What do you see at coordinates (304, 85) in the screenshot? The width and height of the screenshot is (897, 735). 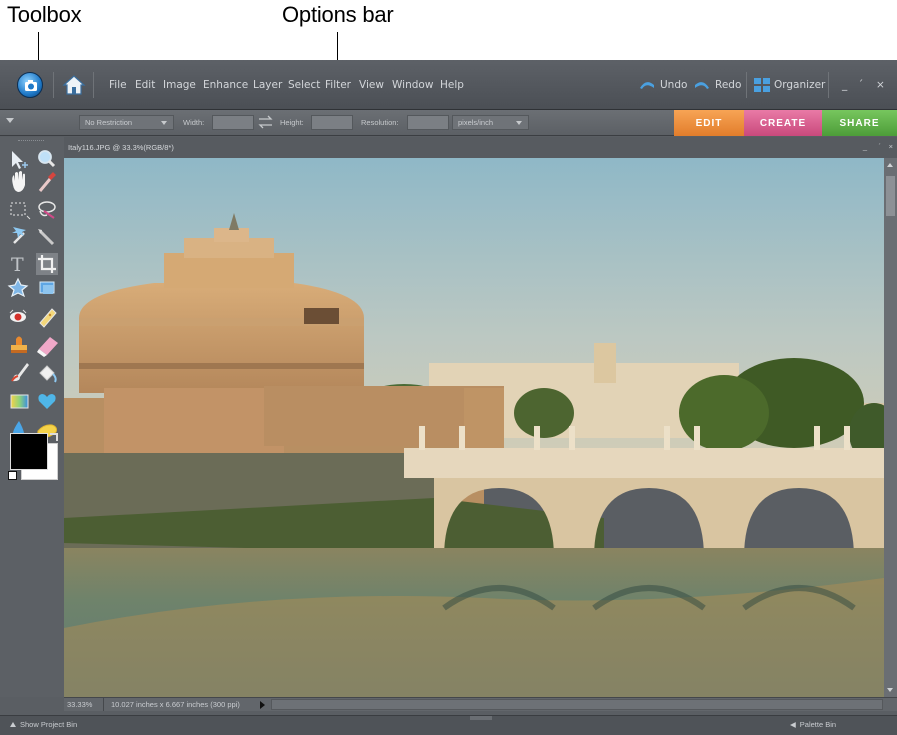 I see `menu-select: Select` at bounding box center [304, 85].